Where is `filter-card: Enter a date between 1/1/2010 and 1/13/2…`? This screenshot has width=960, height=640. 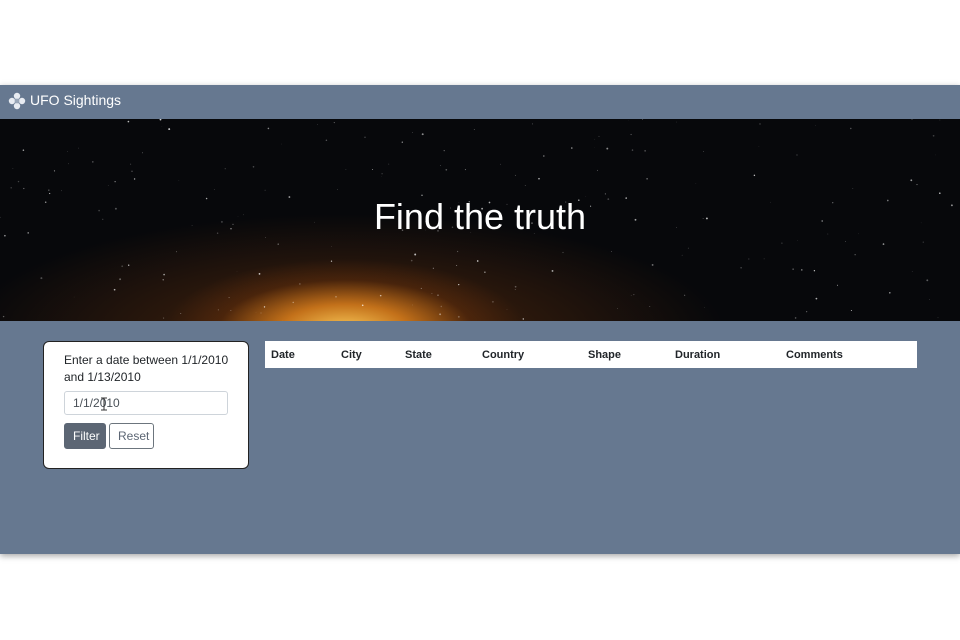 filter-card: Enter a date between 1/1/2010 and 1/13/2… is located at coordinates (146, 405).